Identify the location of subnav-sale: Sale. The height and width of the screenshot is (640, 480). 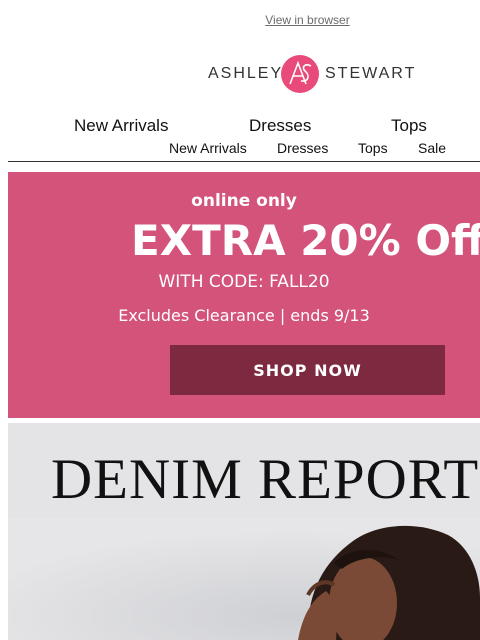
(432, 148).